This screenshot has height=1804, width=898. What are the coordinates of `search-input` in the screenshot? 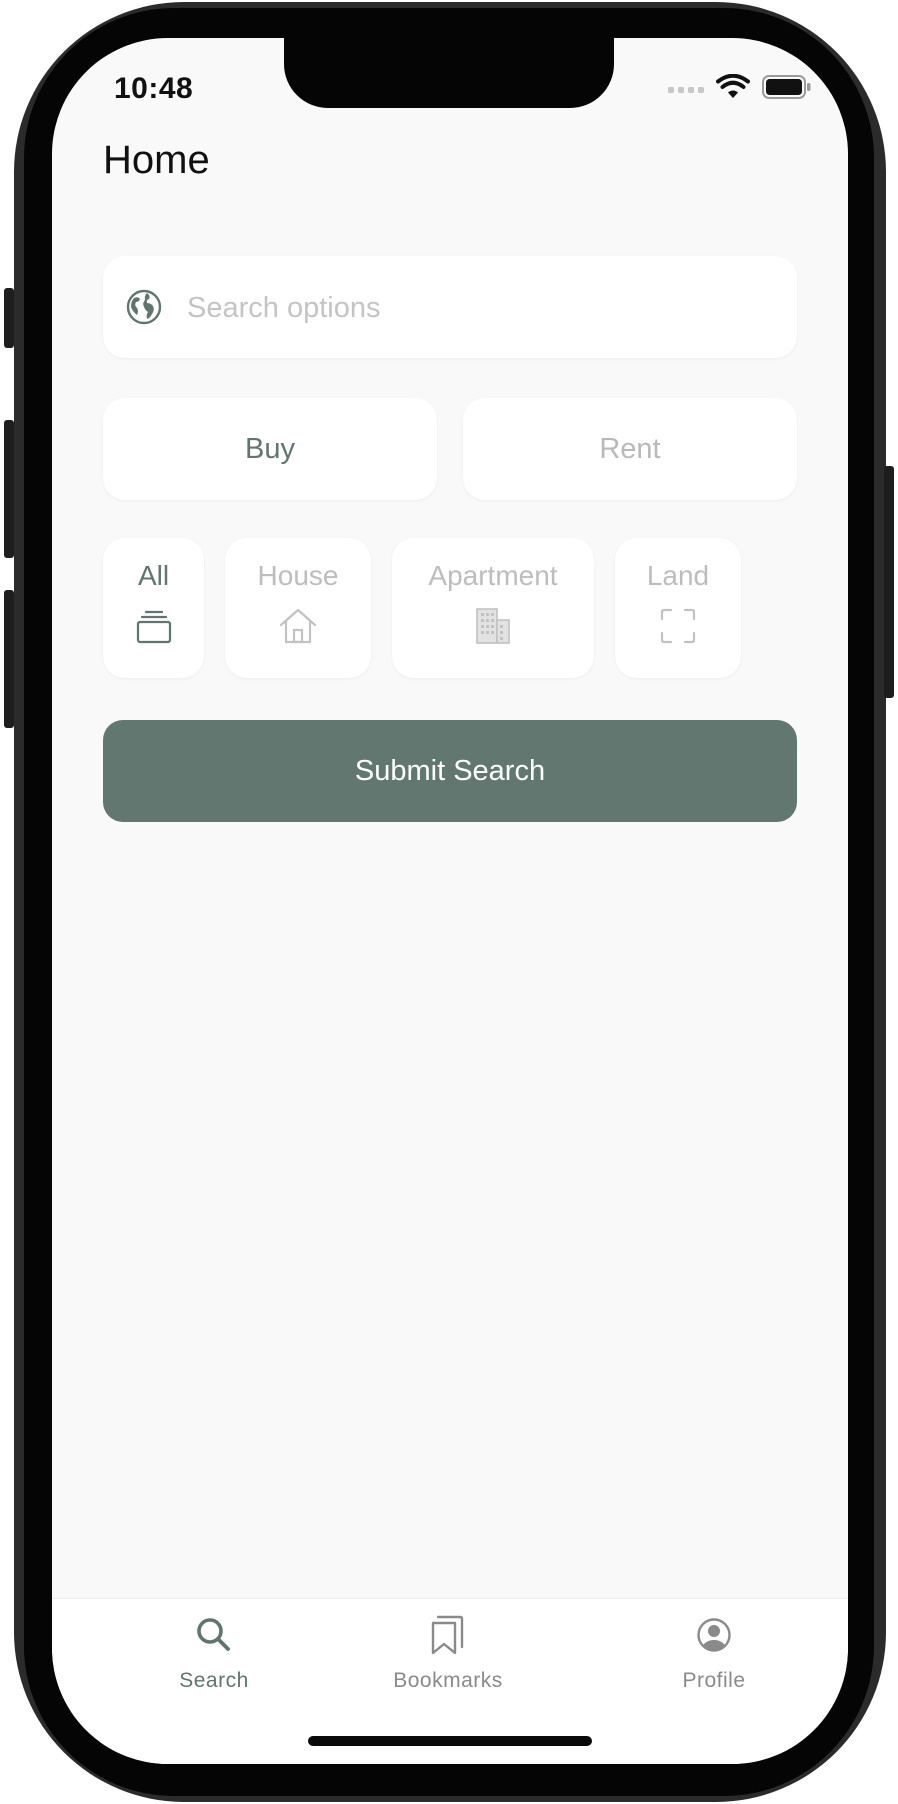 It's located at (477, 308).